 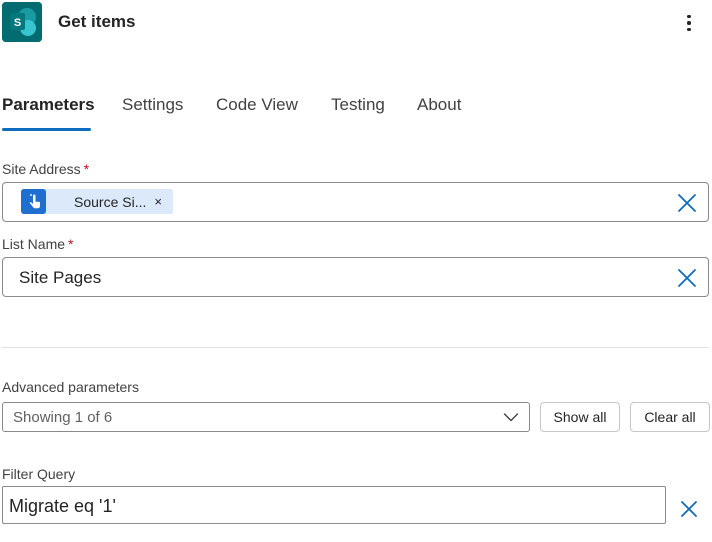 I want to click on site-address-label: Site Address *, so click(x=45, y=169).